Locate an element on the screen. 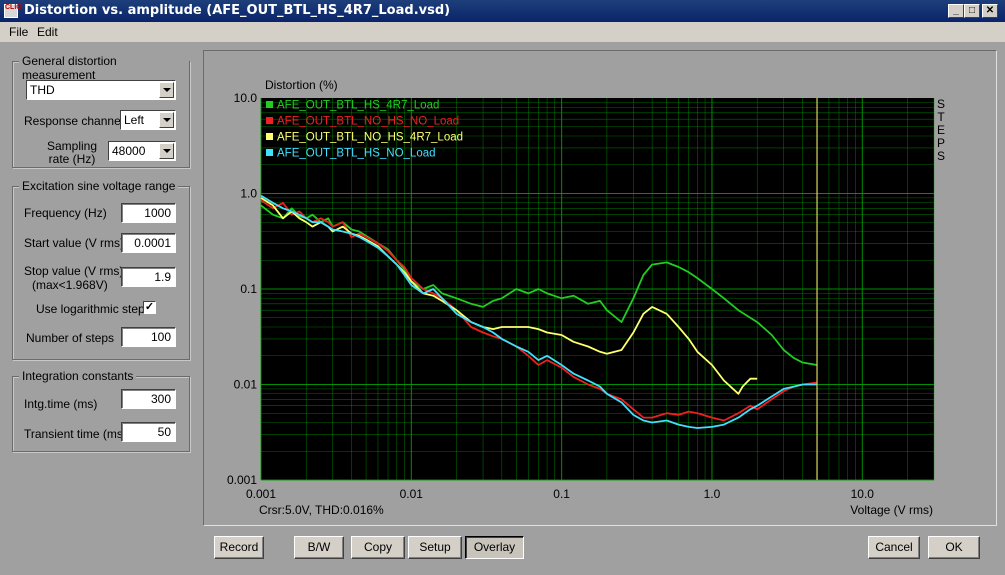 Image resolution: width=1005 pixels, height=575 pixels. y-tick-label: 0.1 is located at coordinates (248, 289).